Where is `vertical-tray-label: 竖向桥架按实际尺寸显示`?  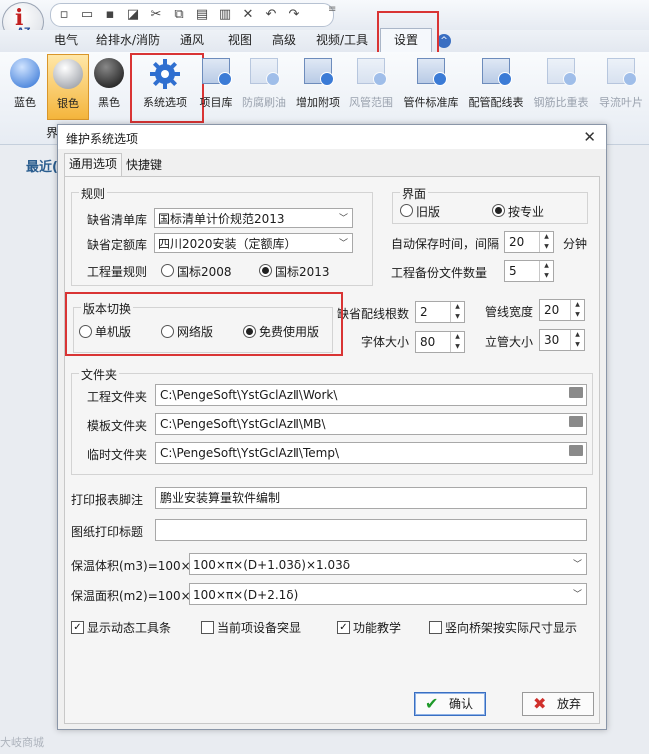 vertical-tray-label: 竖向桥架按实际尺寸显示 is located at coordinates (511, 628).